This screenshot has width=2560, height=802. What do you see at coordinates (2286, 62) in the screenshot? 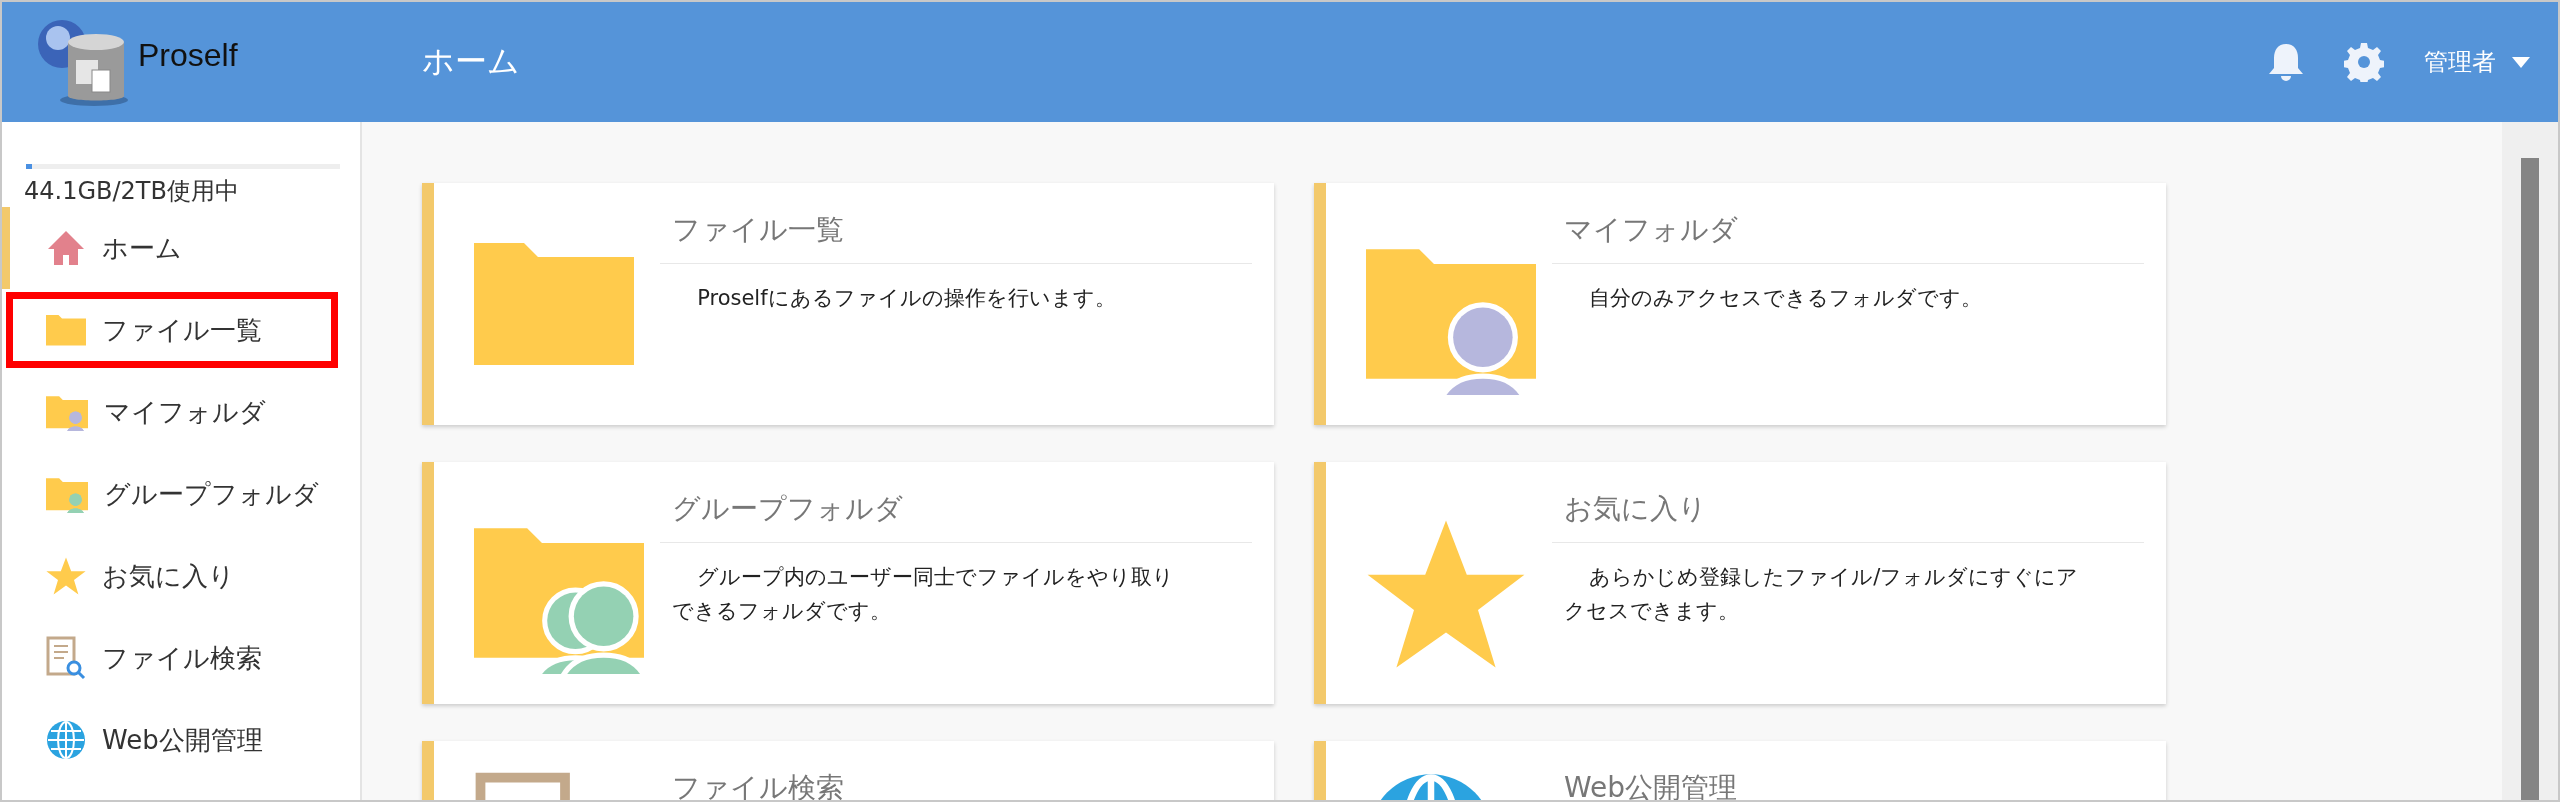
I see `bell-icon` at bounding box center [2286, 62].